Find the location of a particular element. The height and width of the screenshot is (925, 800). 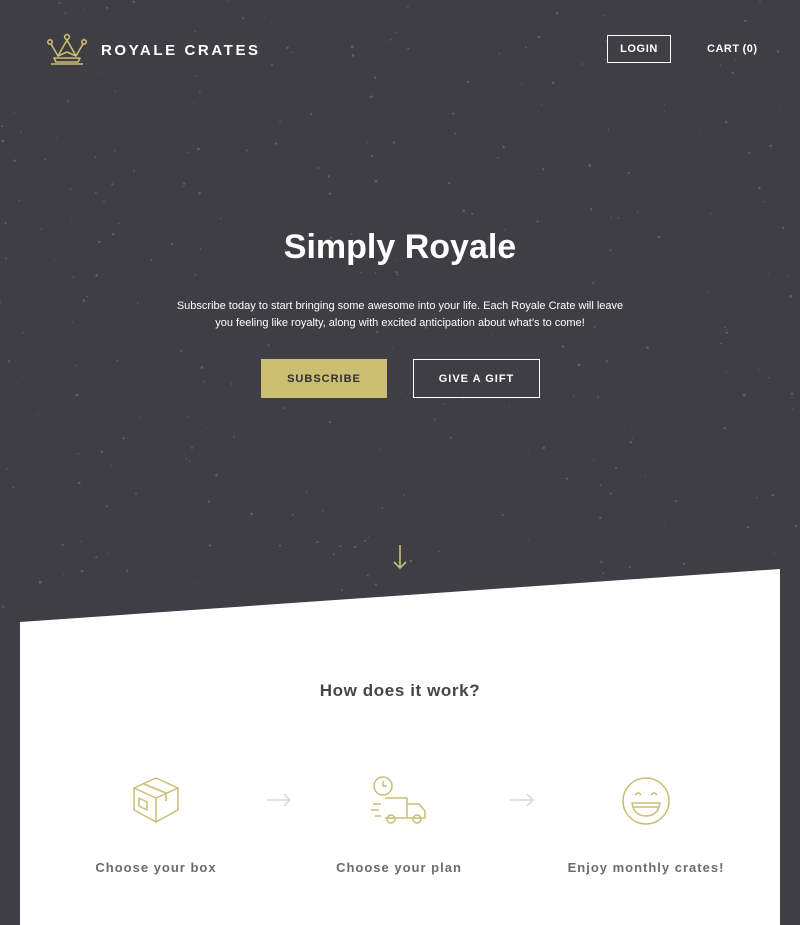

step-label: Choose your box is located at coordinates (156, 867).